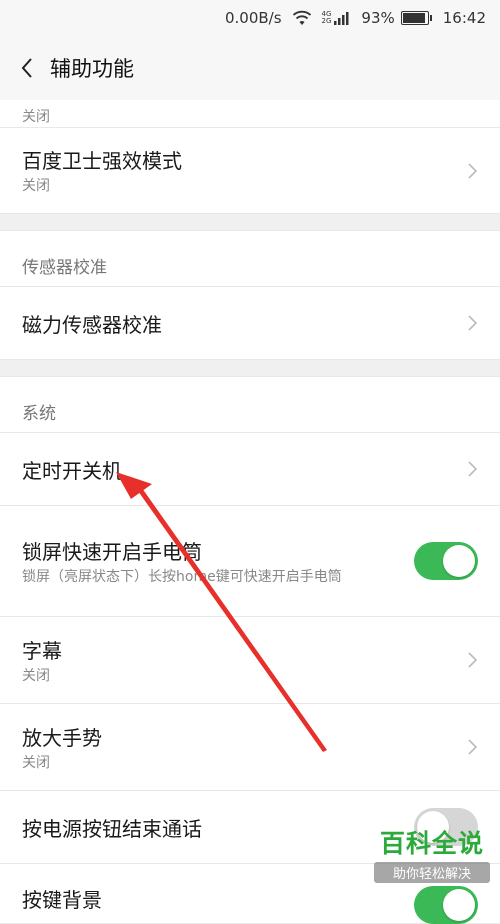 Image resolution: width=500 pixels, height=924 pixels. I want to click on row-label: 按键背景, so click(62, 900).